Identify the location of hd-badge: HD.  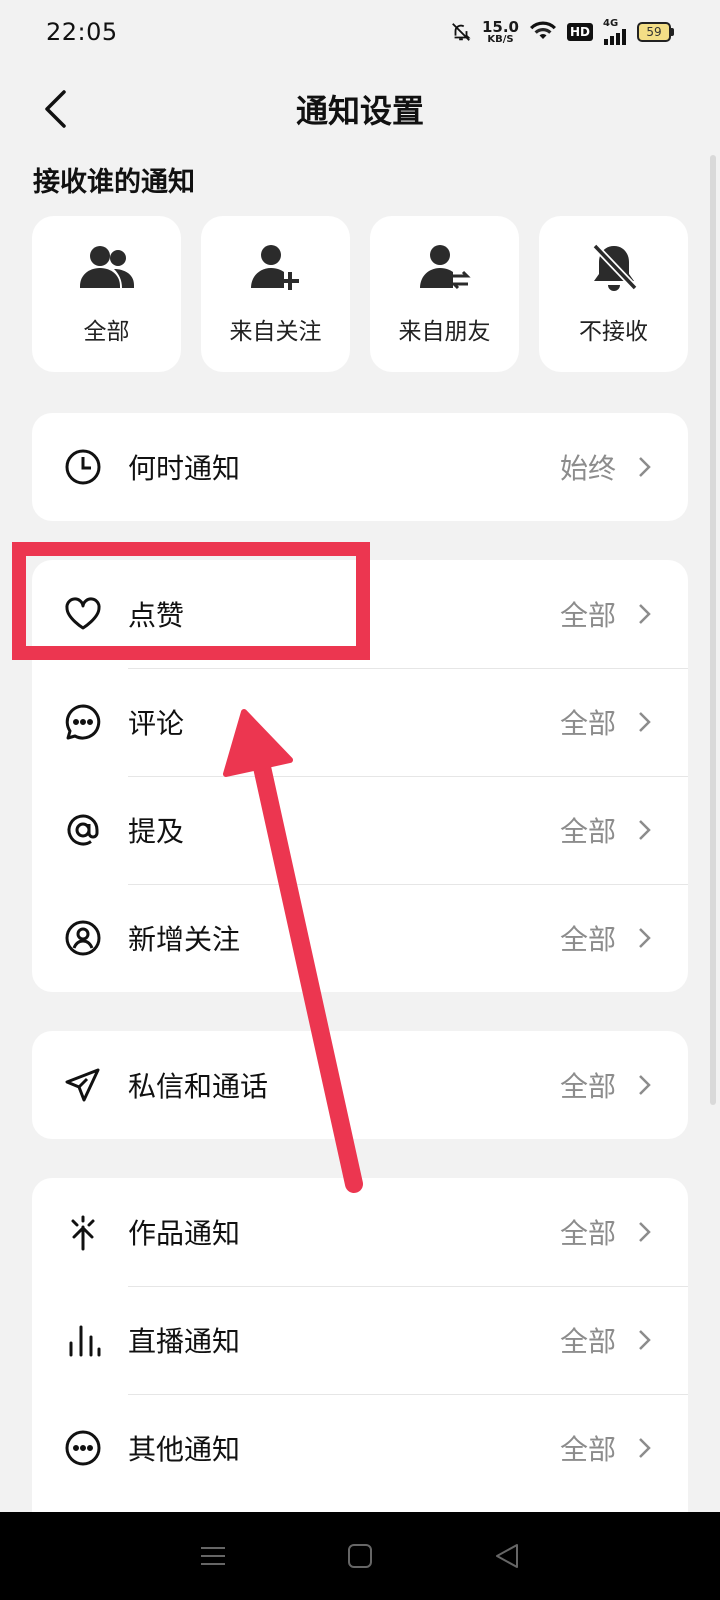
(579, 32).